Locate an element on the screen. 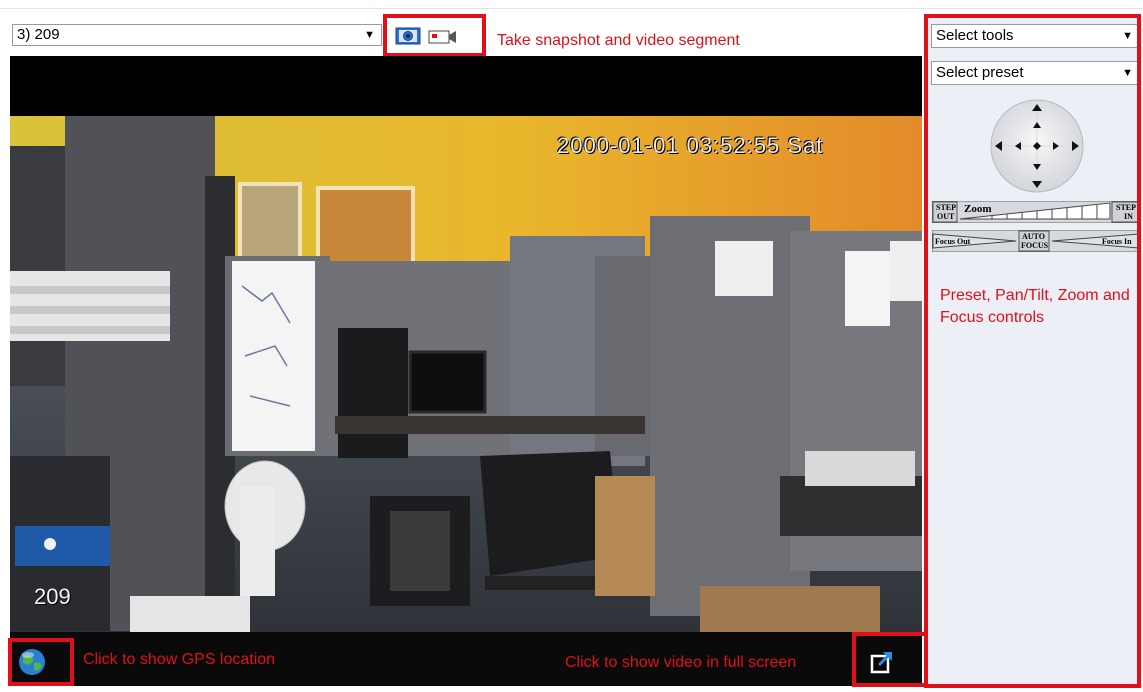 The image size is (1143, 692). camera-select: 3) 209 ▼ is located at coordinates (197, 35).